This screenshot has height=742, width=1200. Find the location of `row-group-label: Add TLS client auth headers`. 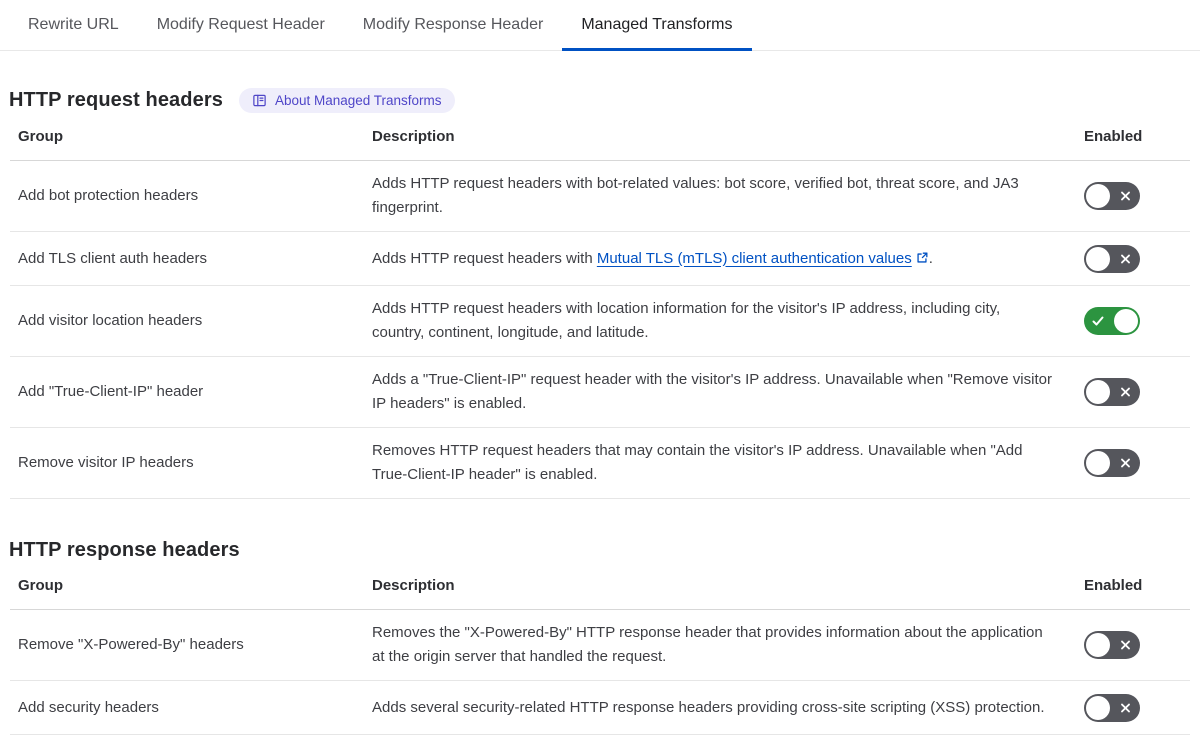

row-group-label: Add TLS client auth headers is located at coordinates (113, 258).